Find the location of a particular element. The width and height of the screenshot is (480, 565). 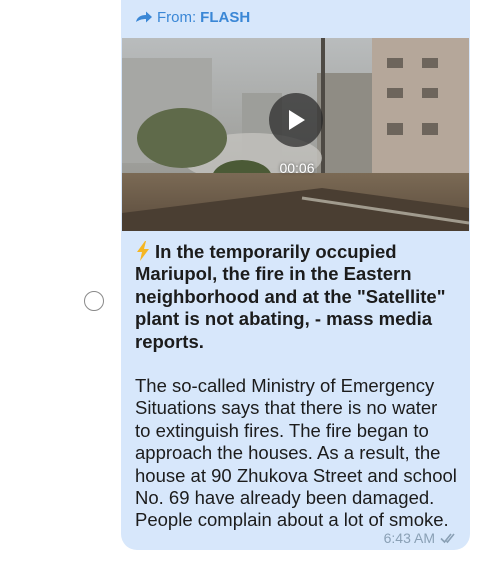

message-meta: 6:43 AM is located at coordinates (421, 538).